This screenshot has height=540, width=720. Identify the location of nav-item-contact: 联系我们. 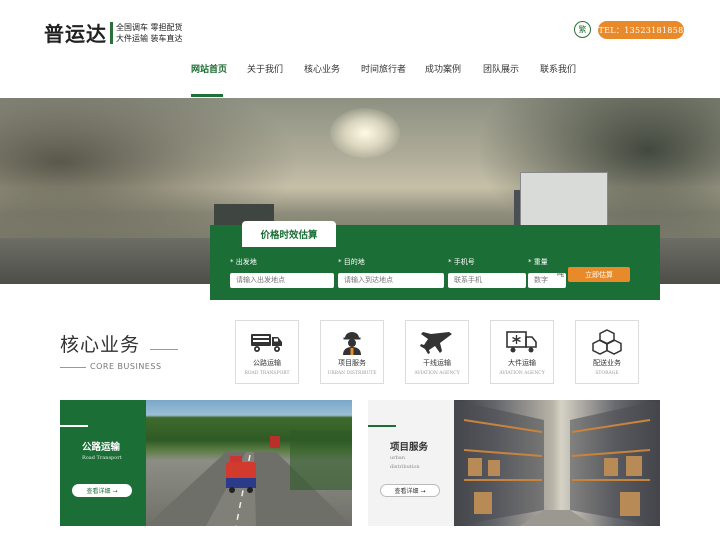
(558, 68).